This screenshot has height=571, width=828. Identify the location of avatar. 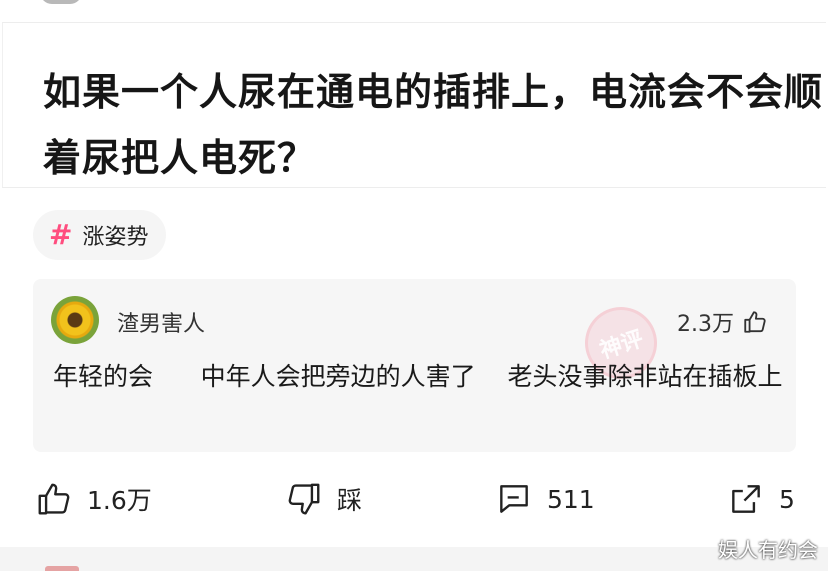
(75, 320).